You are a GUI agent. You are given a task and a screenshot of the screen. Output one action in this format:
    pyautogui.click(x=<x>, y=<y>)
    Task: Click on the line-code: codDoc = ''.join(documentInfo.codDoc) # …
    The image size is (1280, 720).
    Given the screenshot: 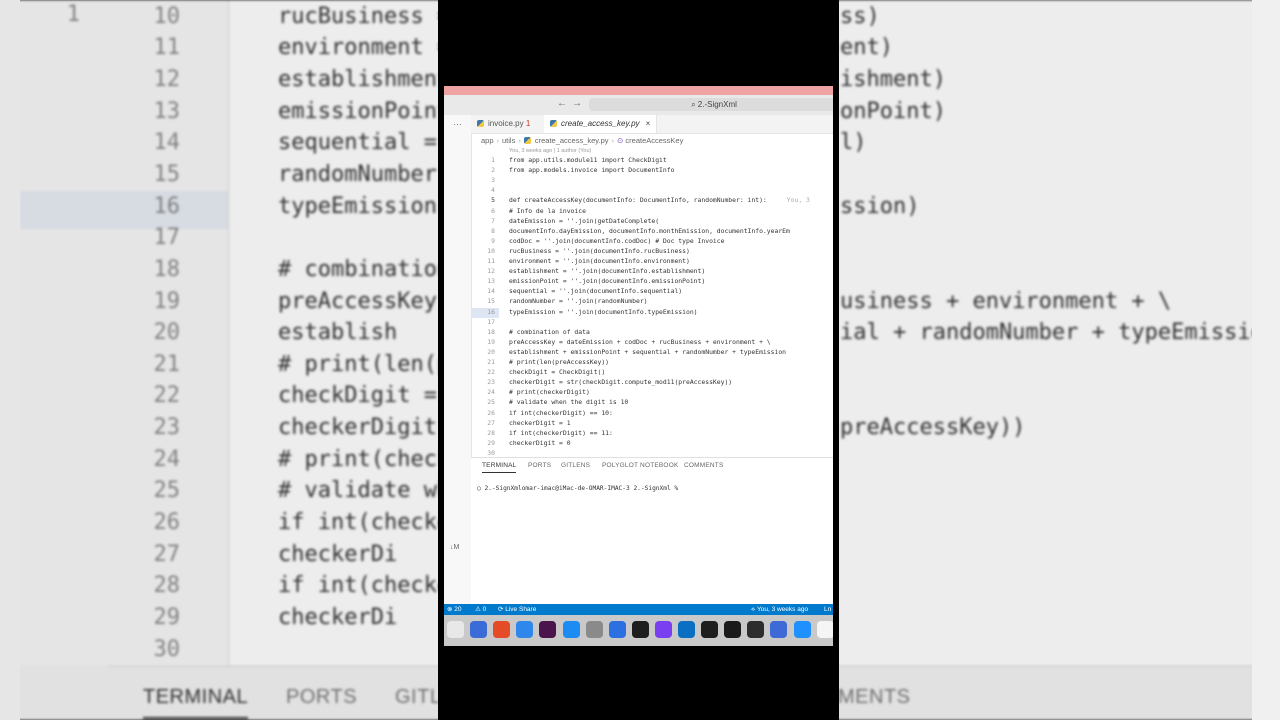 What is the action you would take?
    pyautogui.click(x=617, y=240)
    